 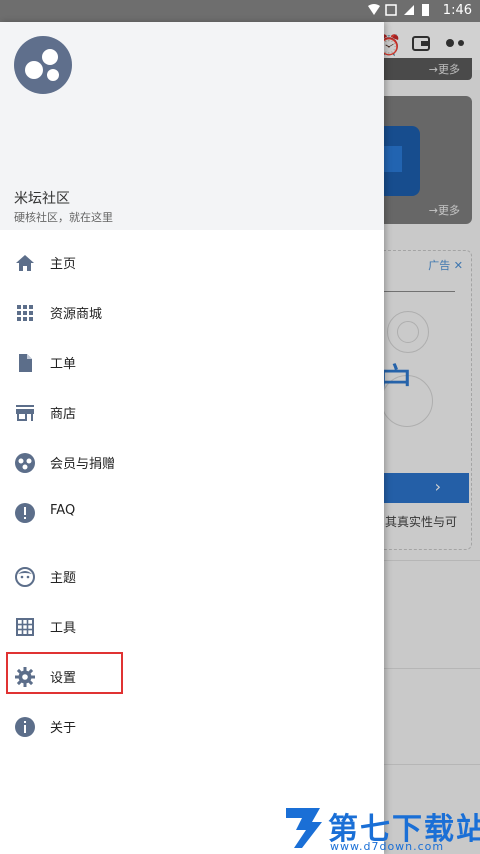 What do you see at coordinates (401, 11) in the screenshot?
I see `status-icons` at bounding box center [401, 11].